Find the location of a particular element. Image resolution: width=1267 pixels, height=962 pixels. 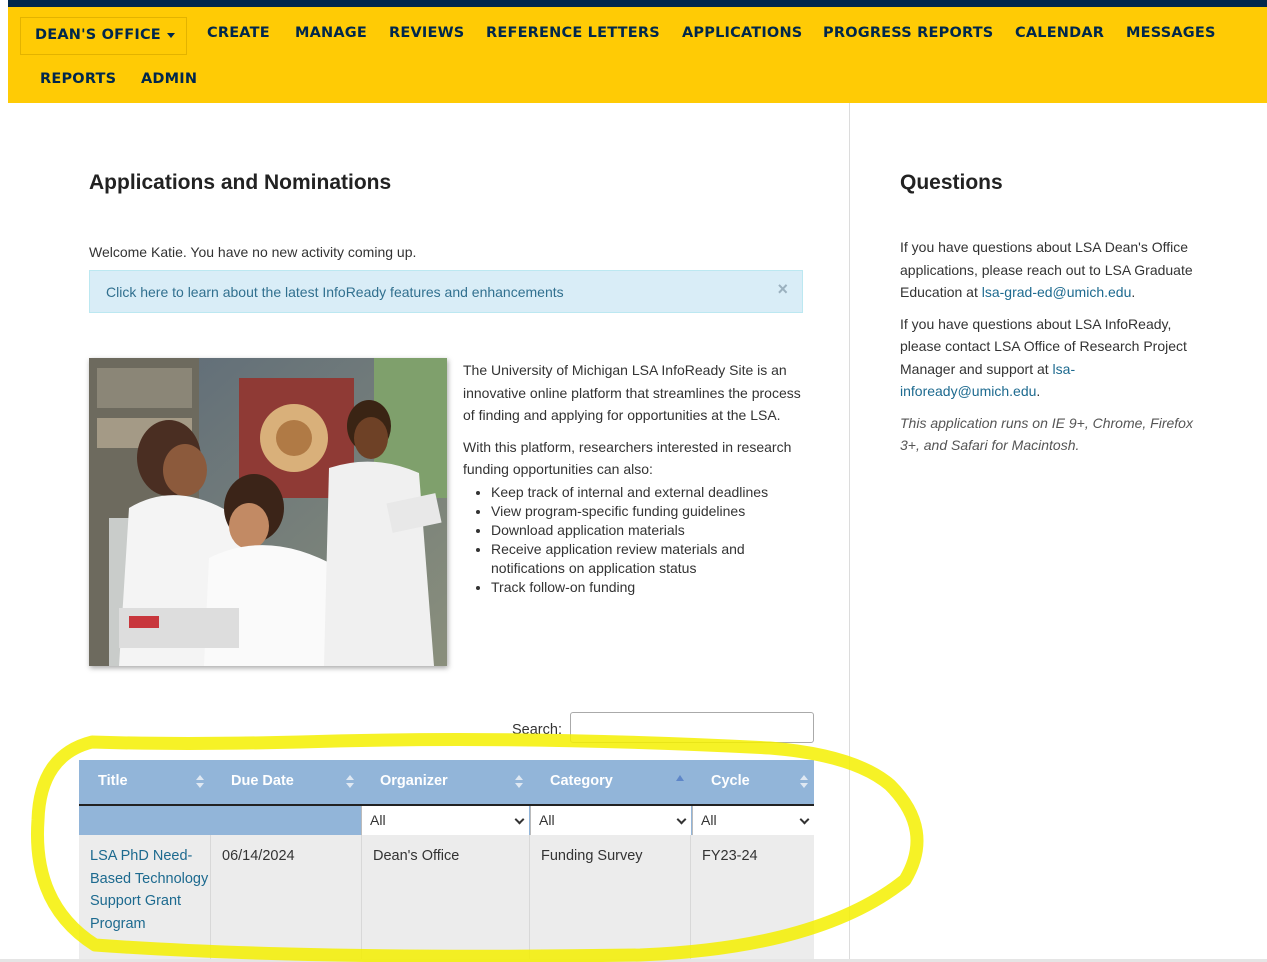

header-label: Cycle is located at coordinates (730, 781).